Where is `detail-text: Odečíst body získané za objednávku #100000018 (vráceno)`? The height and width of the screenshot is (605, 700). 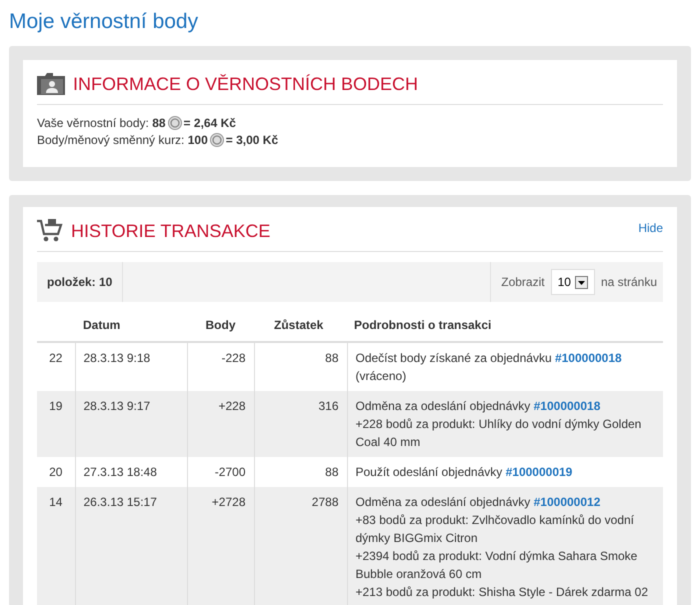 detail-text: Odečíst body získané za objednávku #100000018 (vráceno) is located at coordinates (489, 367).